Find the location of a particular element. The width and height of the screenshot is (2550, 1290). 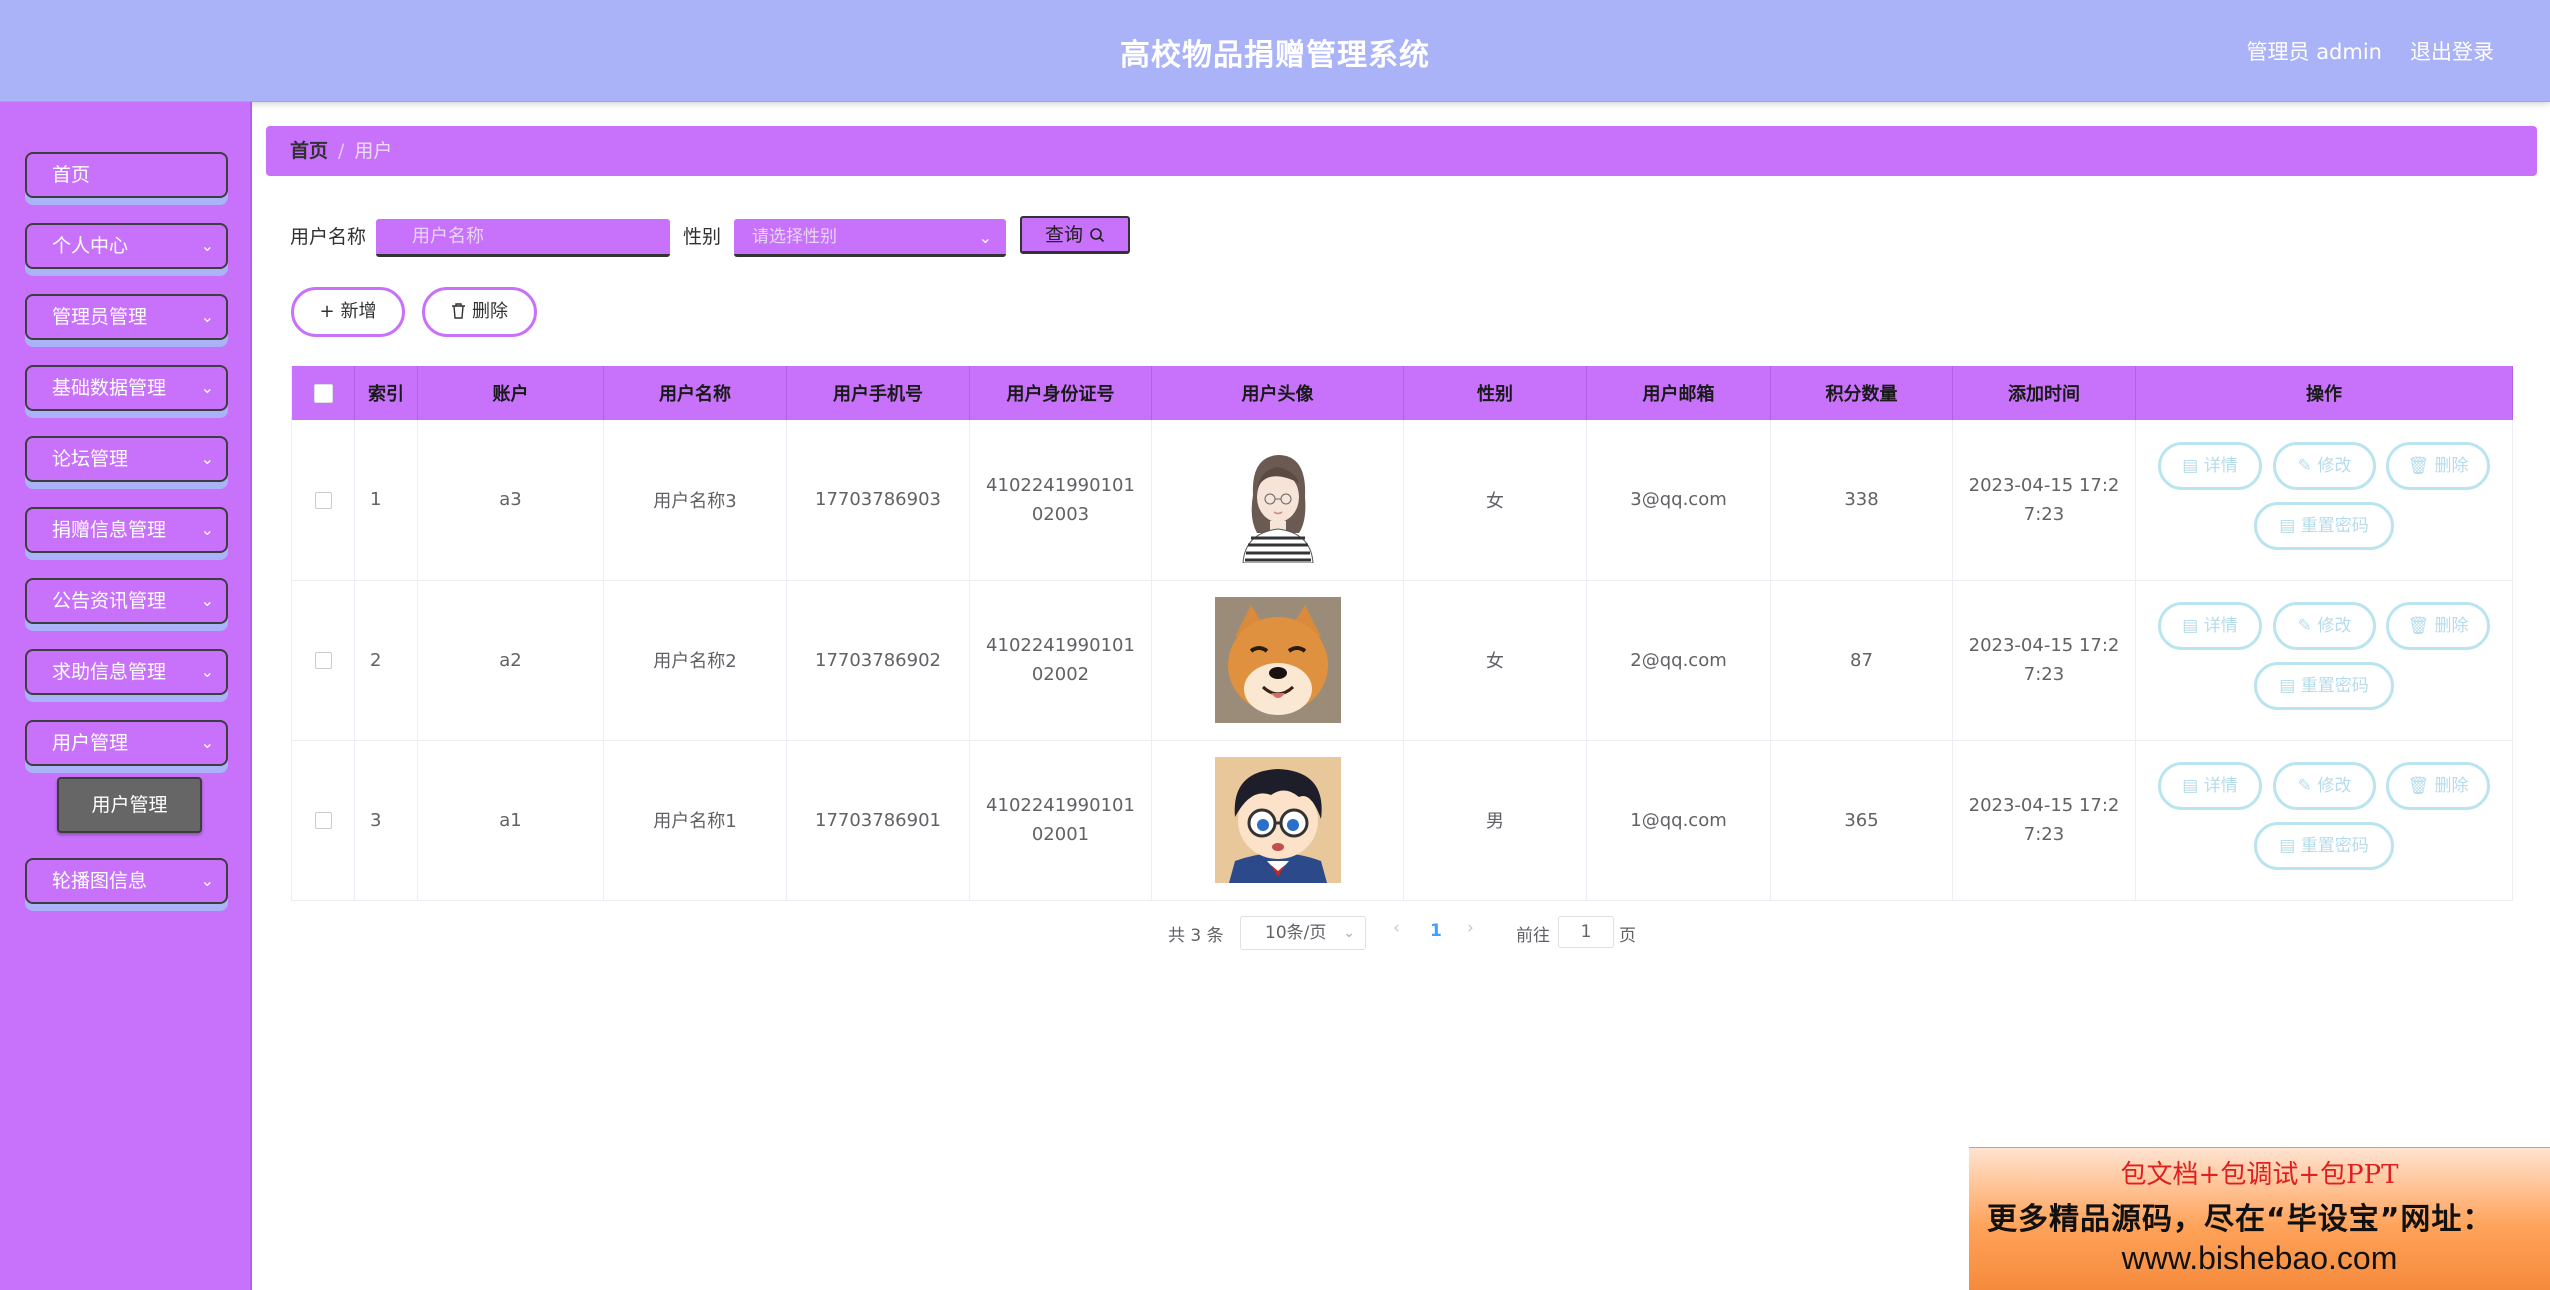

delete-button-label: 删除 is located at coordinates (490, 311).